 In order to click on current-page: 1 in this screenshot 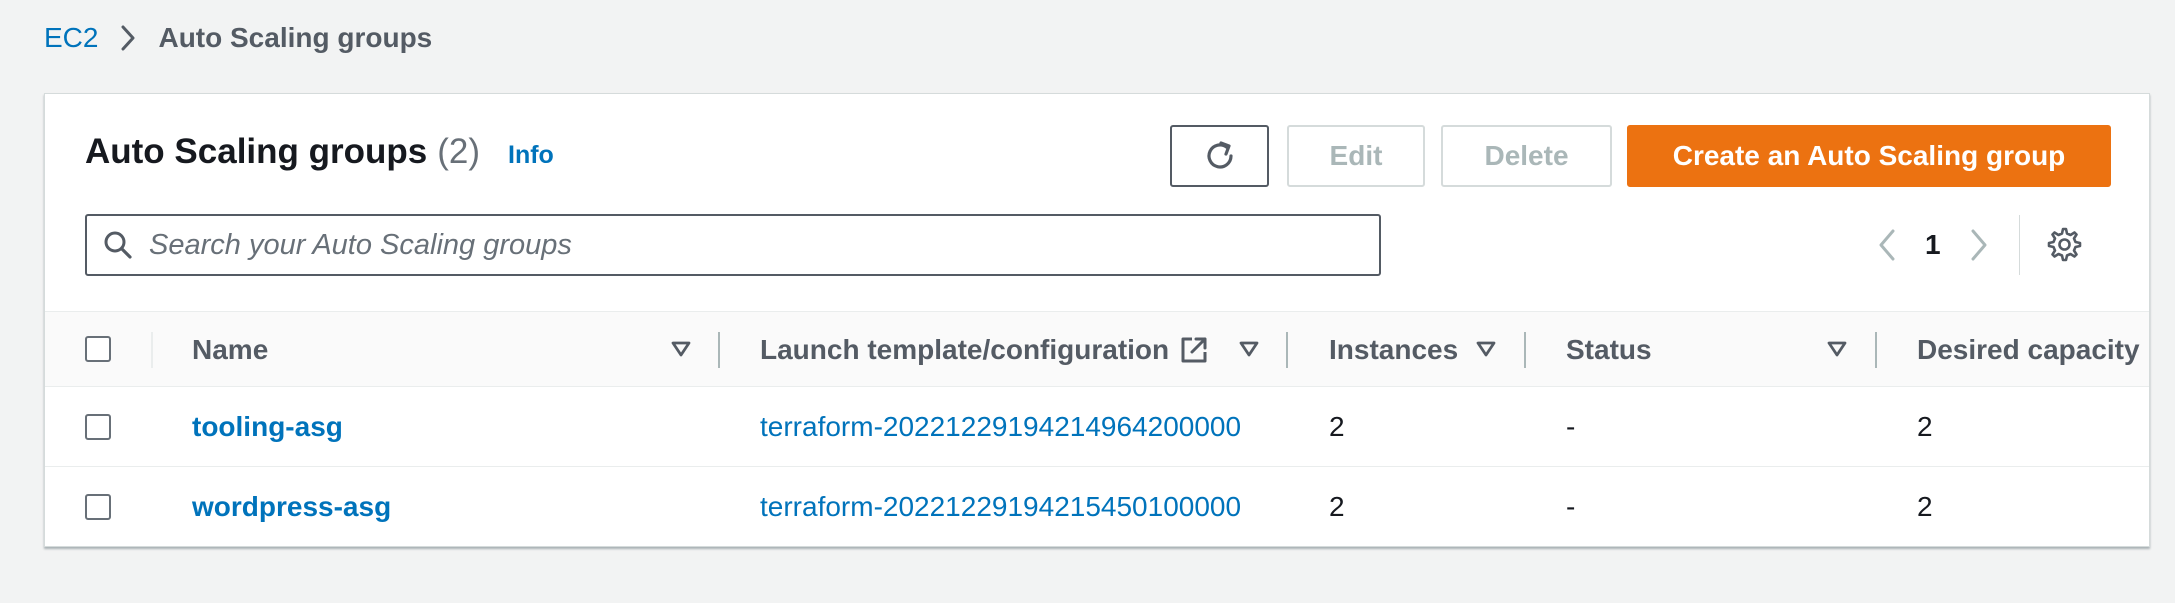, I will do `click(1933, 245)`.